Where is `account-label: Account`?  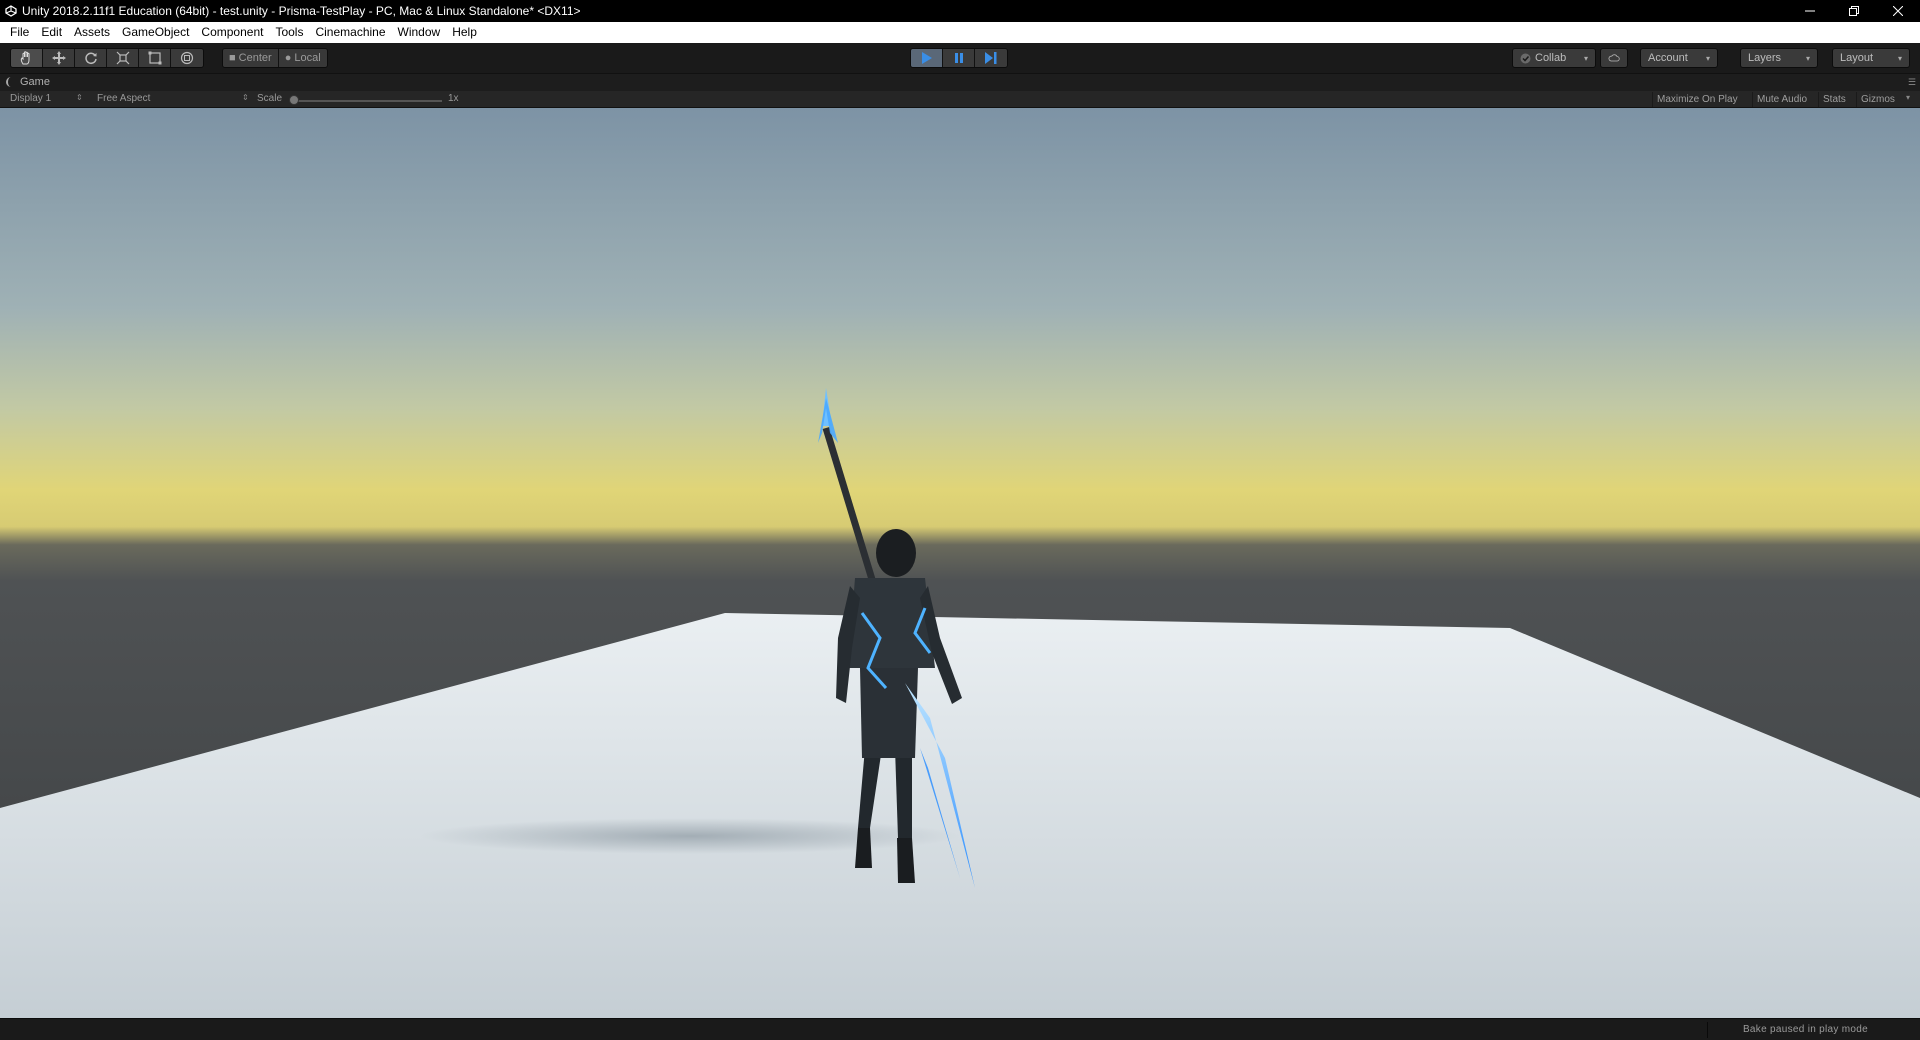
account-label: Account is located at coordinates (1668, 58).